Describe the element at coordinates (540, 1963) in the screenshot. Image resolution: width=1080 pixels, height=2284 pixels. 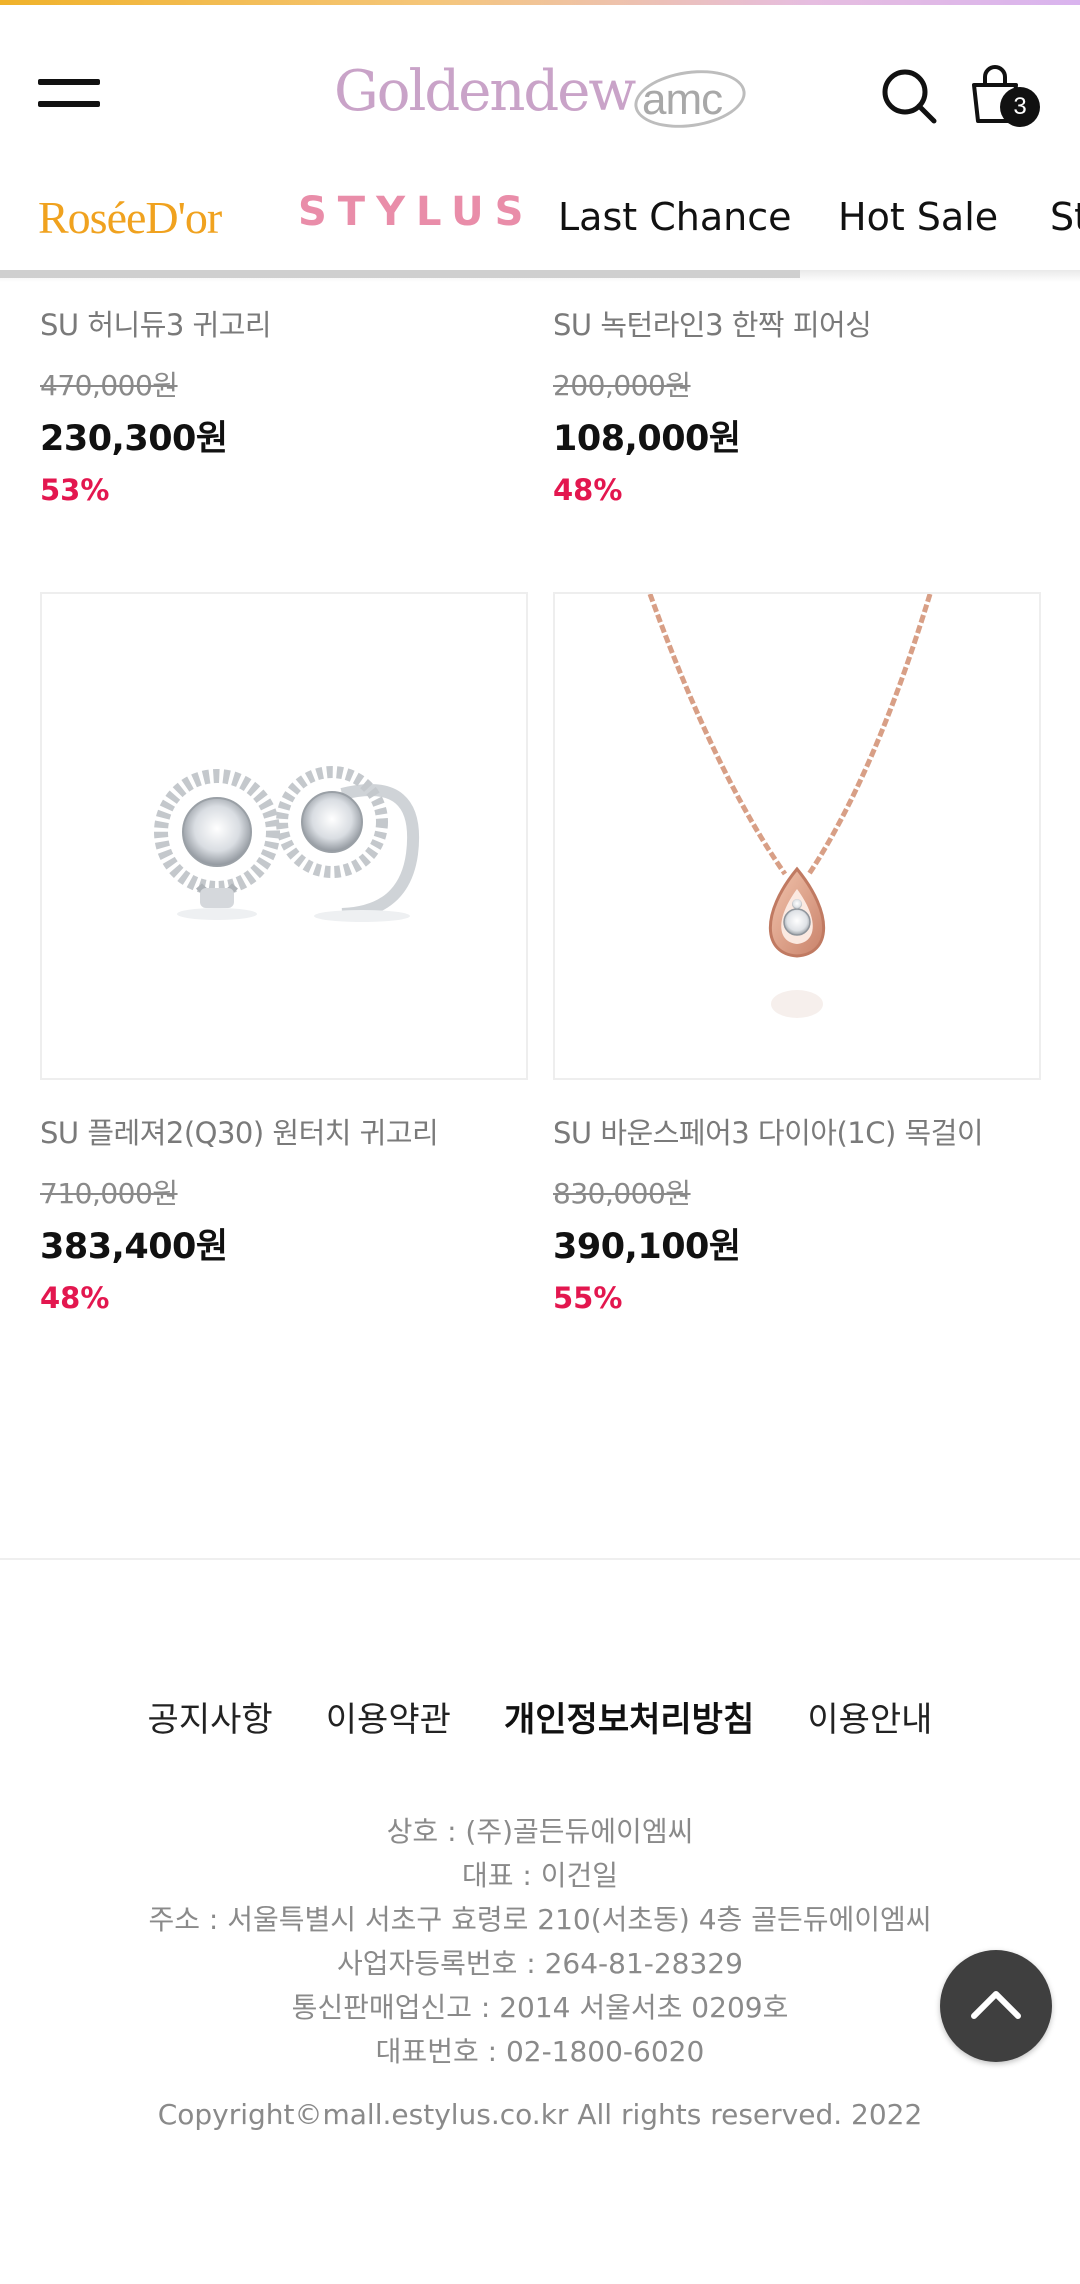
I see `company-business-number: 사업자등록번호 : 264-81-28329` at that location.